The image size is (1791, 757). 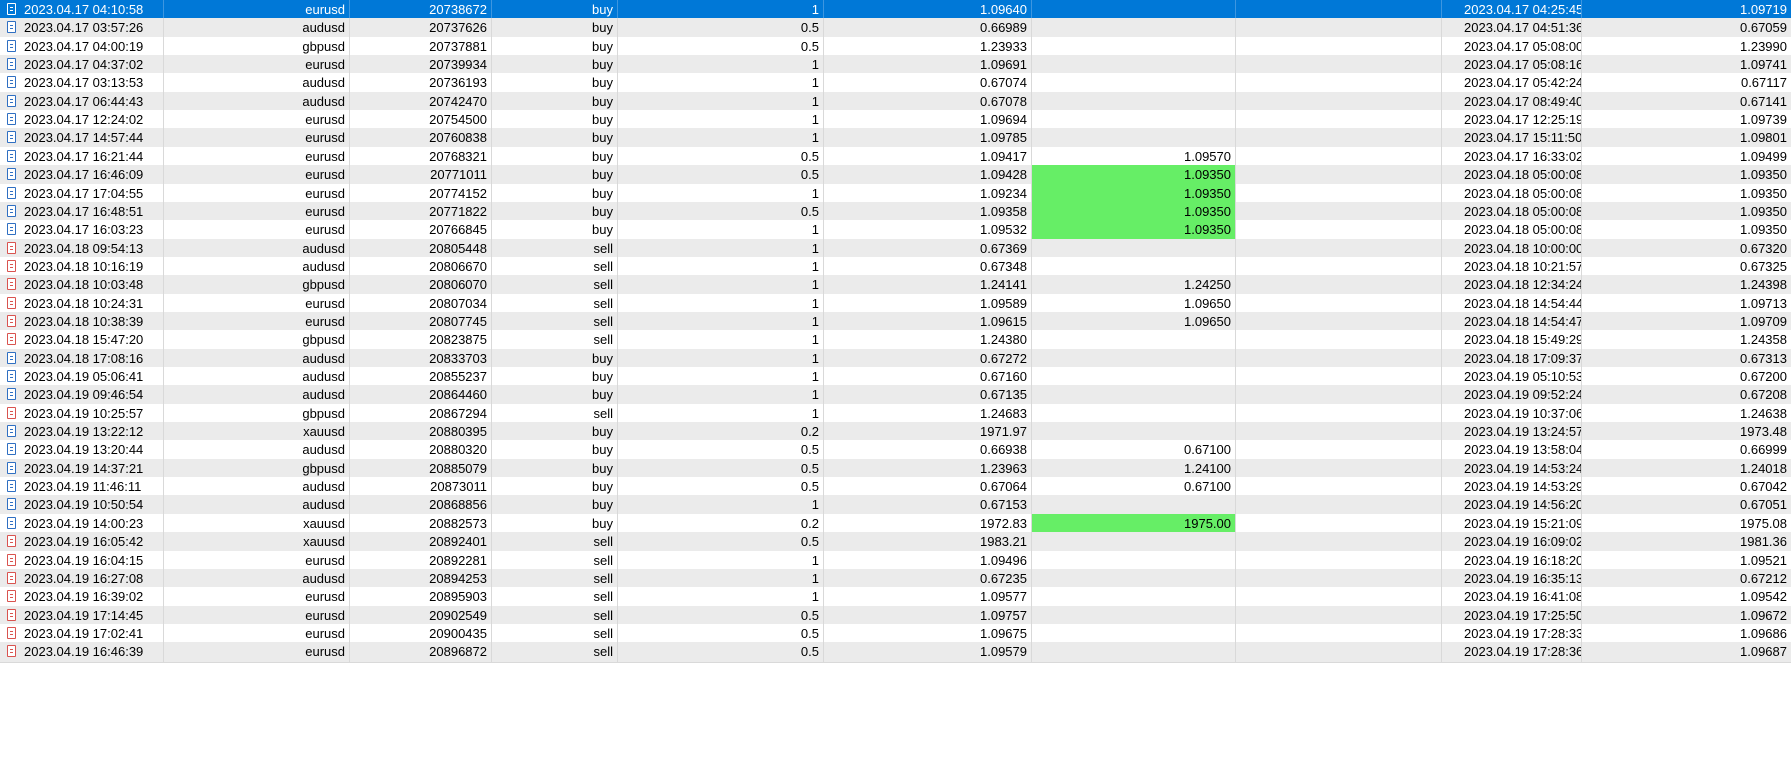 I want to click on stop-loss-cell: 1.09350, so click(x=1134, y=230).